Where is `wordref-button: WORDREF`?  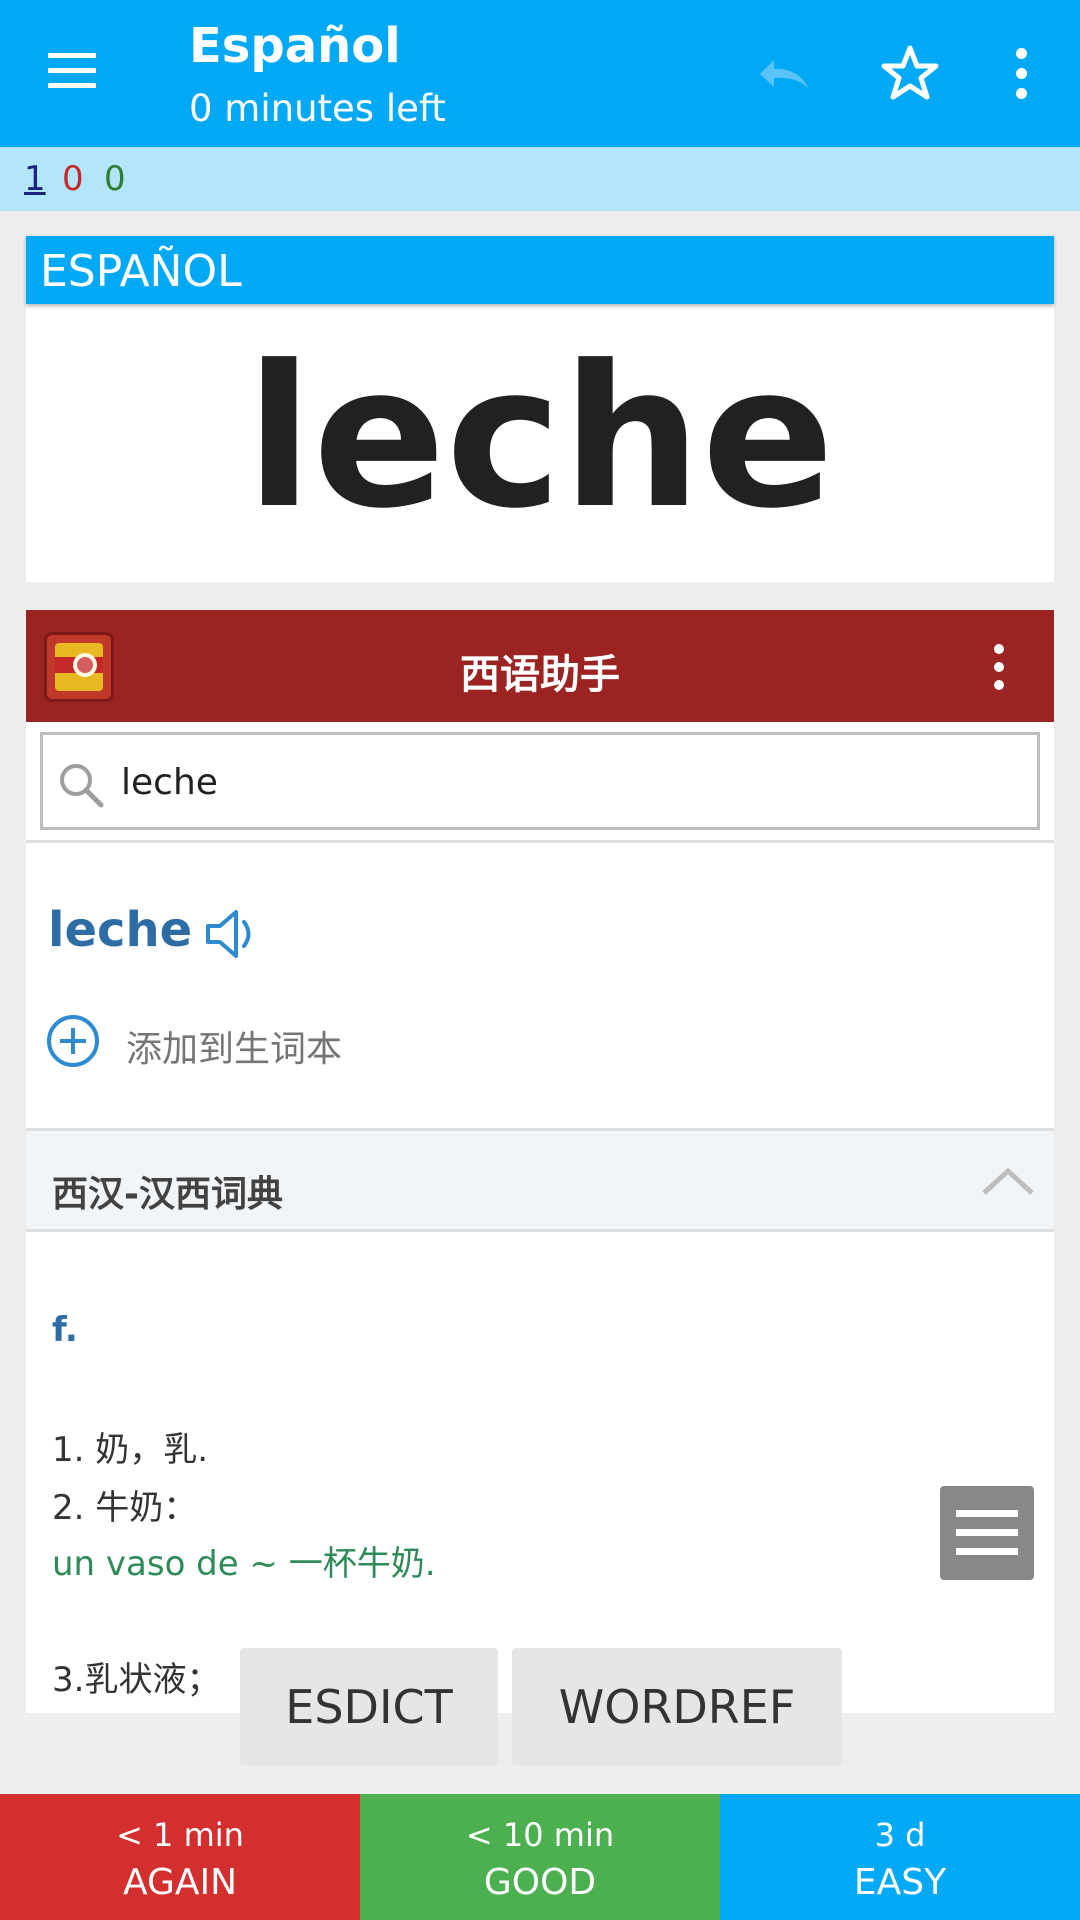 wordref-button: WORDREF is located at coordinates (677, 1707).